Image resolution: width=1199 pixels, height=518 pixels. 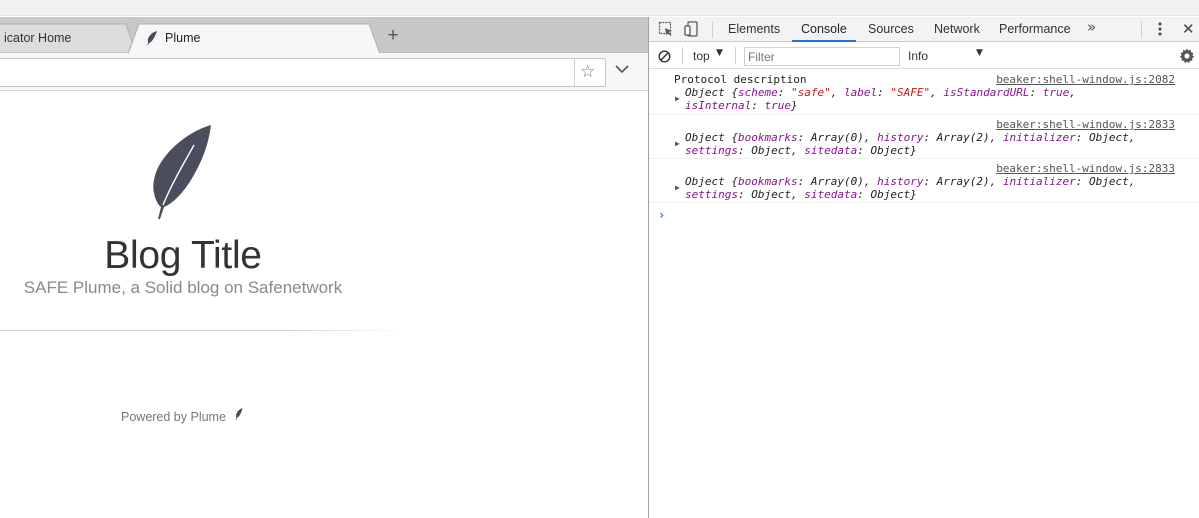 What do you see at coordinates (718, 105) in the screenshot?
I see `object-key: isInternal` at bounding box center [718, 105].